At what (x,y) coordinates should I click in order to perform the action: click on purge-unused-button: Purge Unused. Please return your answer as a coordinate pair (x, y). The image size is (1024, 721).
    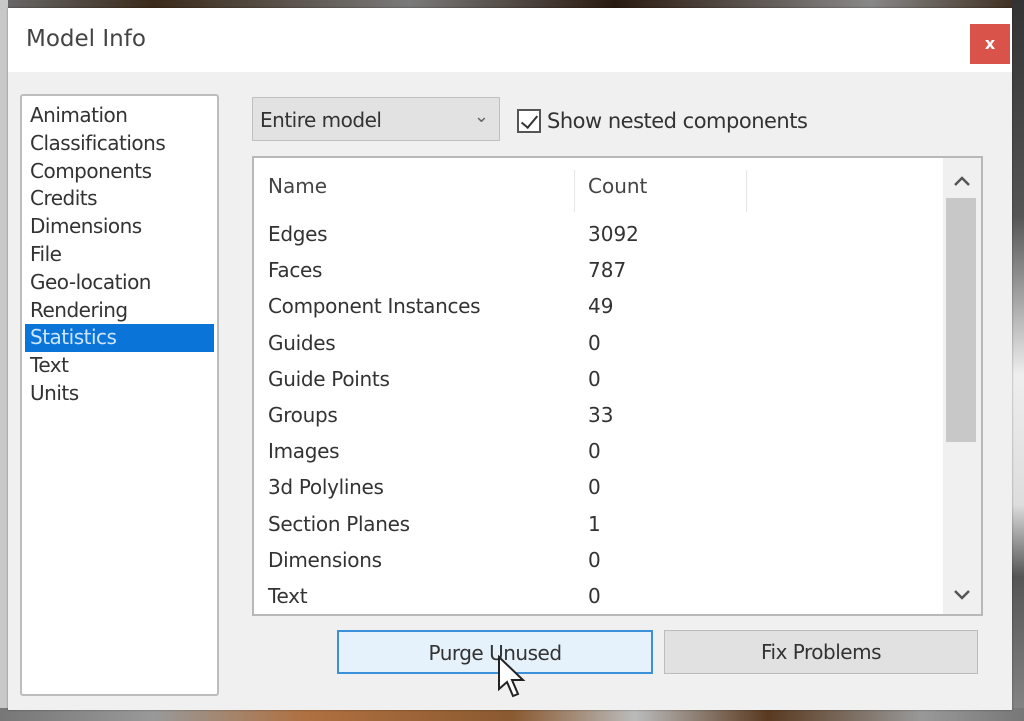
    Looking at the image, I should click on (495, 652).